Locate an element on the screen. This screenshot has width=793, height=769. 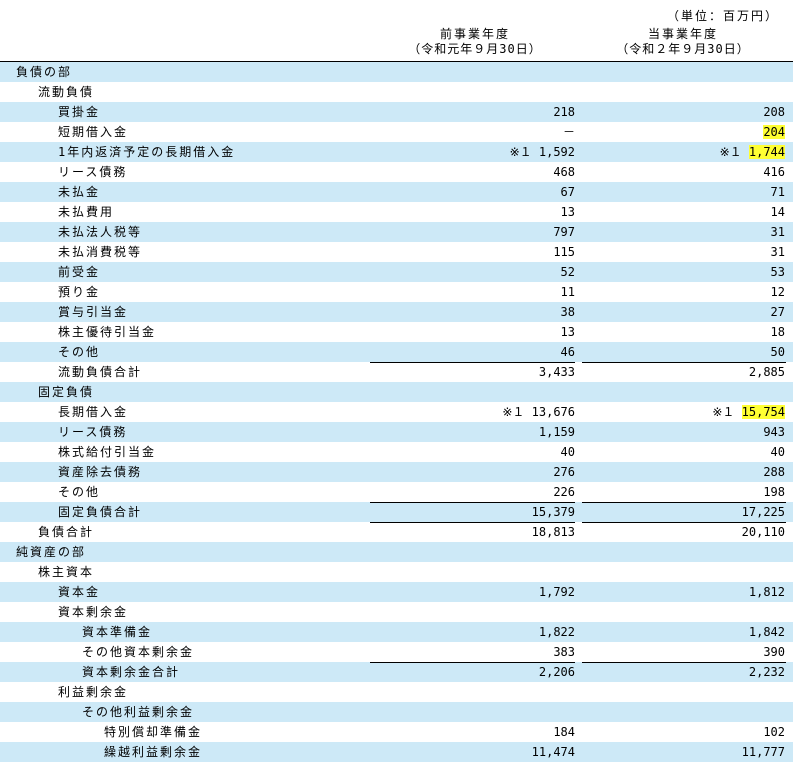
prev-year-value: 15,379 is located at coordinates (553, 512).